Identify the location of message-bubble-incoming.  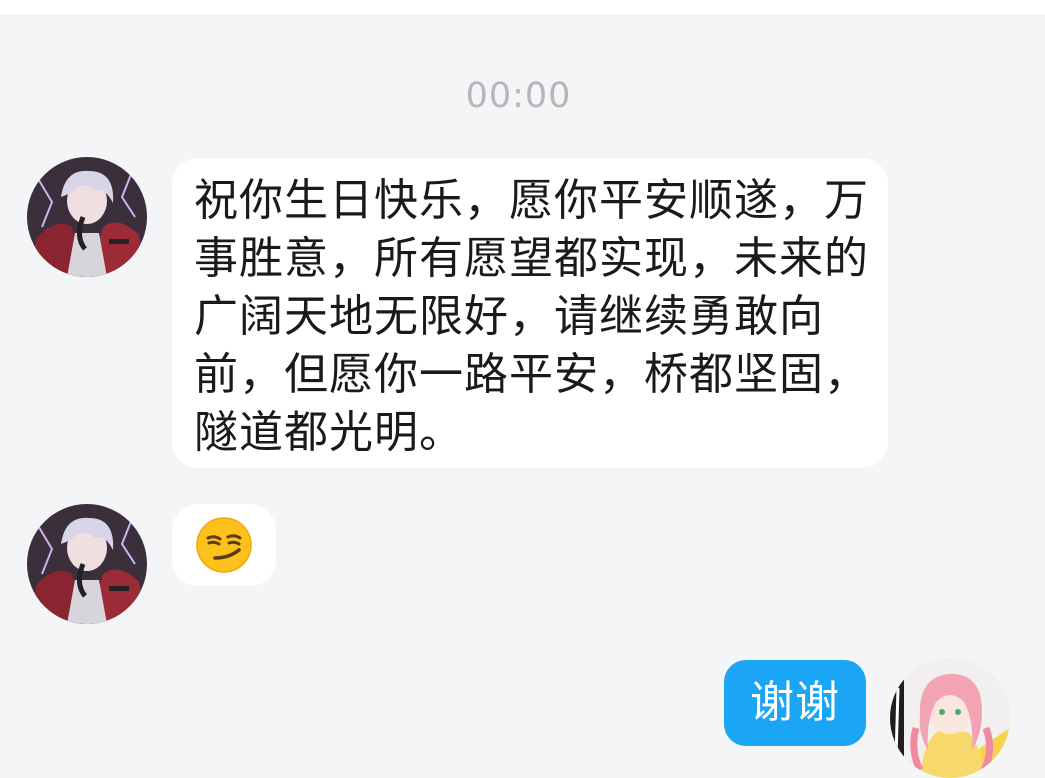
(224, 545).